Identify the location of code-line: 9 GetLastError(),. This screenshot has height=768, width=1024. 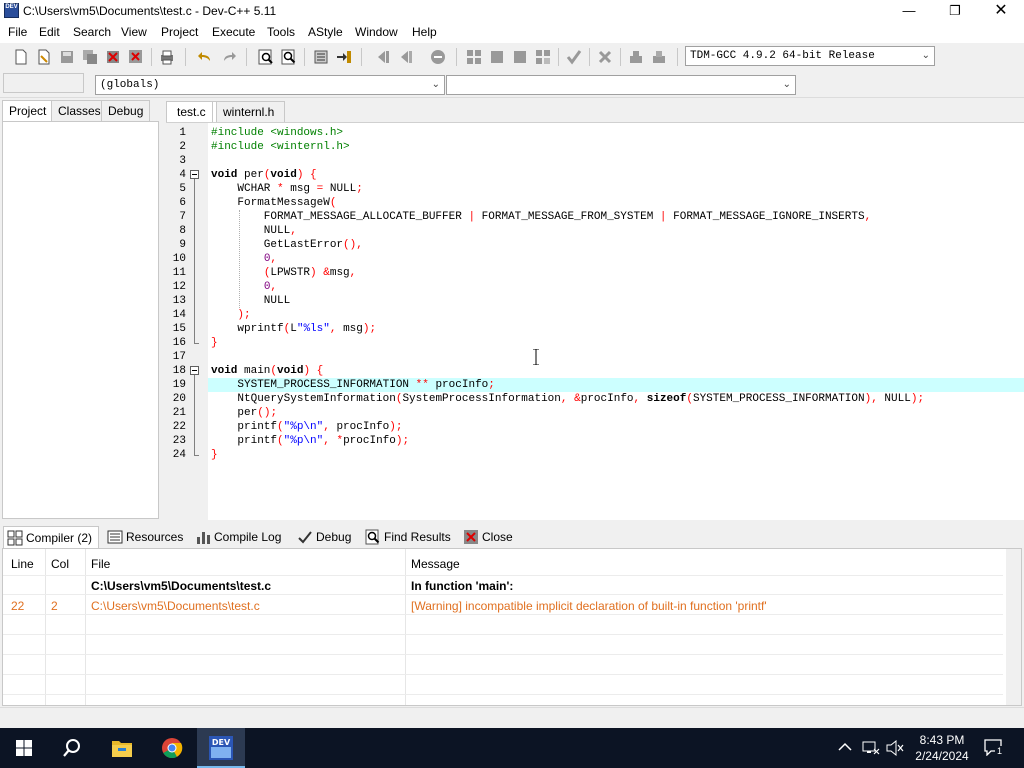
(595, 245).